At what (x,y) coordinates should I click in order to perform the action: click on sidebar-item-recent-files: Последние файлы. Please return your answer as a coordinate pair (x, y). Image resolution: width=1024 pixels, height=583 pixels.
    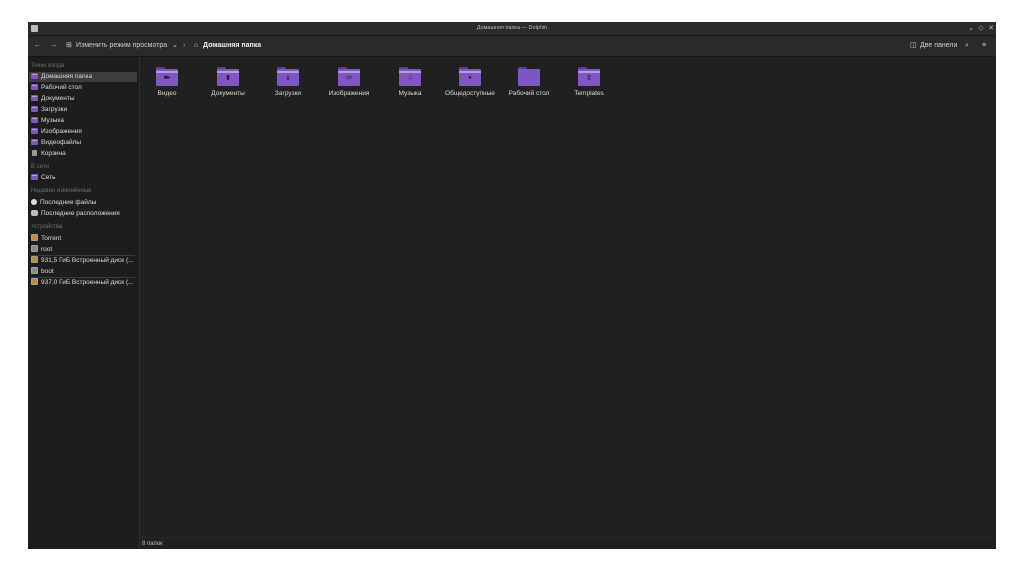
    Looking at the image, I should click on (83, 203).